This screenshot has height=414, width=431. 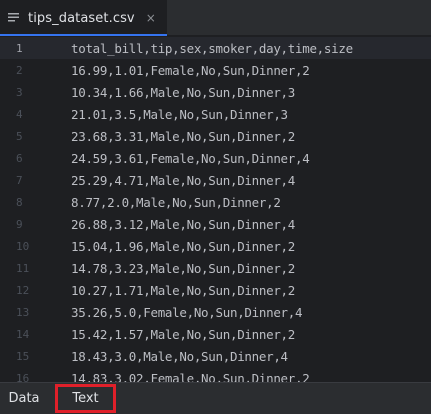 What do you see at coordinates (183, 334) in the screenshot?
I see `line-text: 15.42,1.57,Male,No,Sun,Dinner,2` at bounding box center [183, 334].